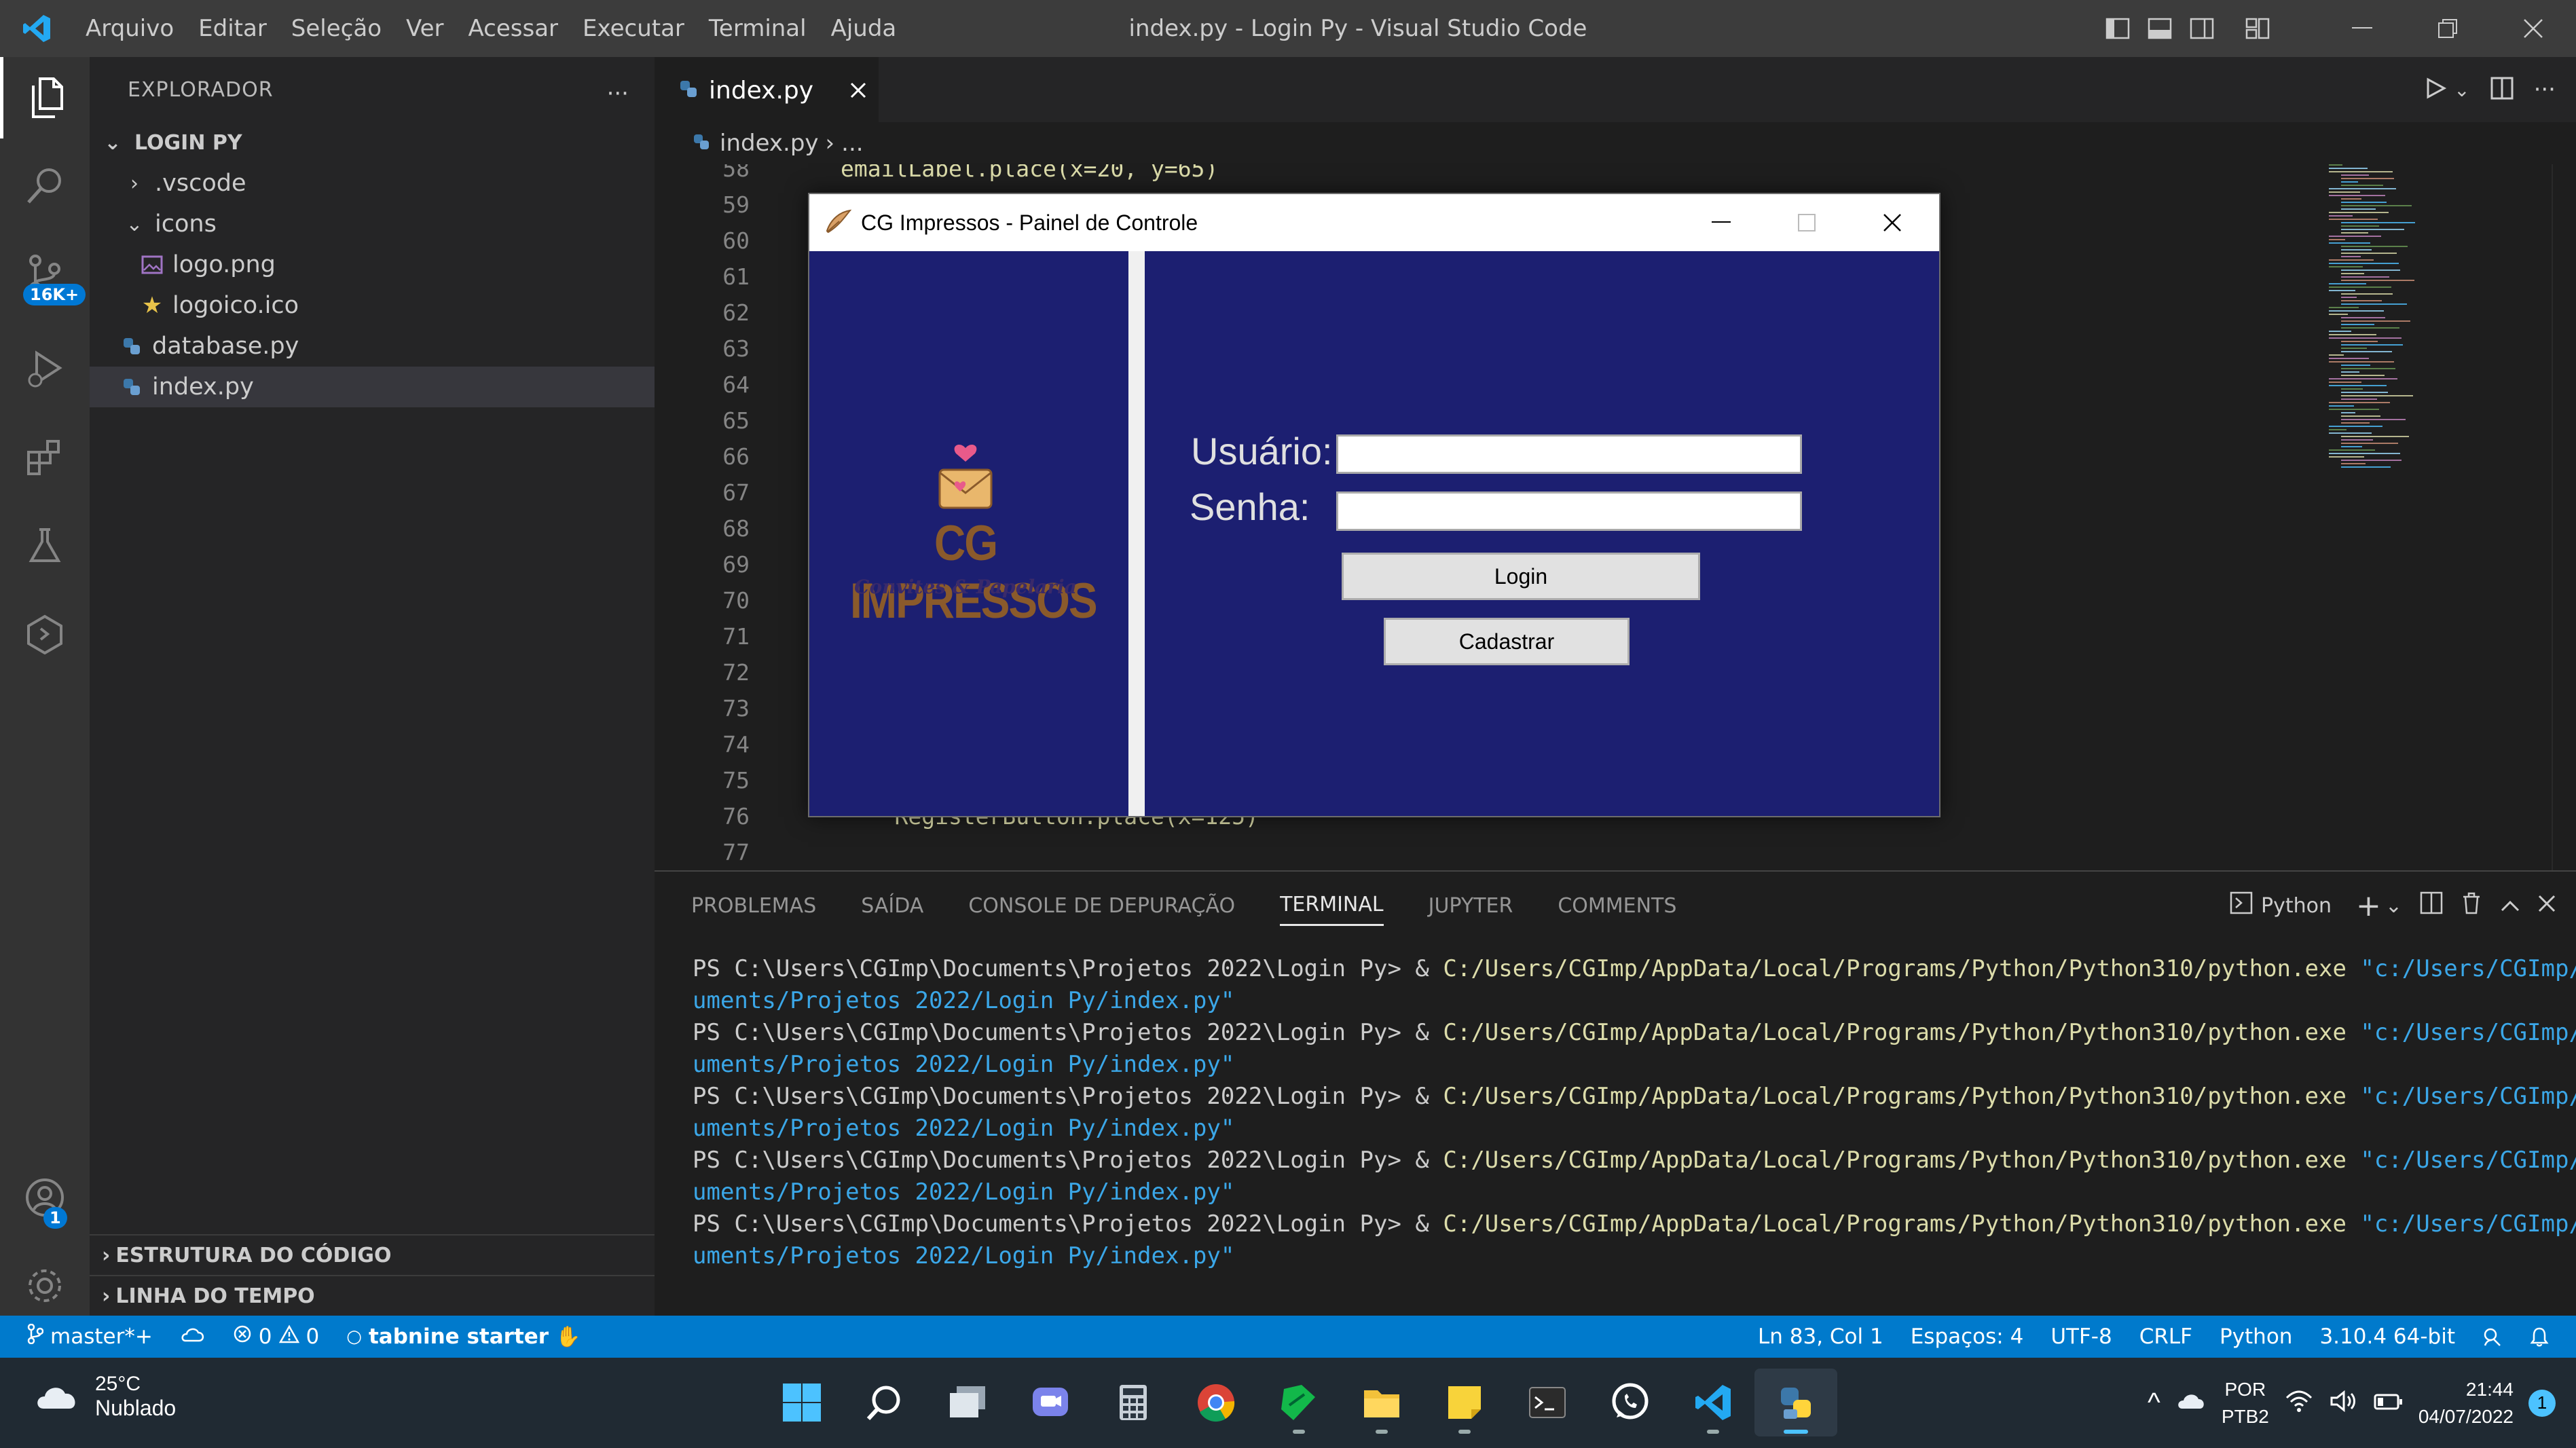 Image resolution: width=2576 pixels, height=1448 pixels. Describe the element at coordinates (83, 1337) in the screenshot. I see `branch-status: master*+` at that location.